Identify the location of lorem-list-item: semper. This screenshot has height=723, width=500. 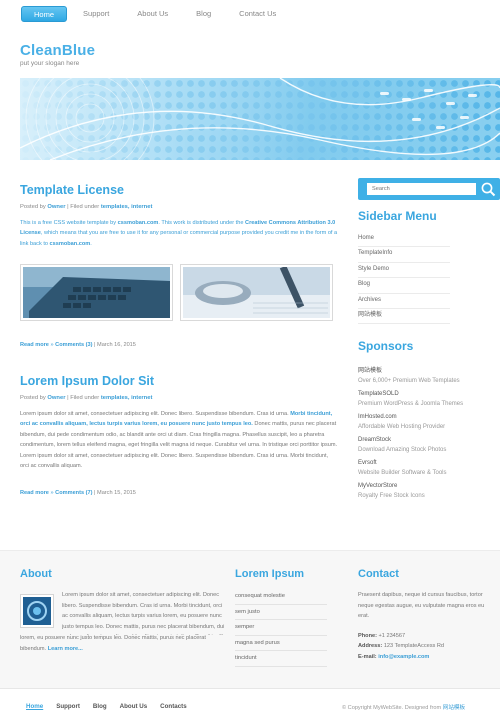
(281, 628).